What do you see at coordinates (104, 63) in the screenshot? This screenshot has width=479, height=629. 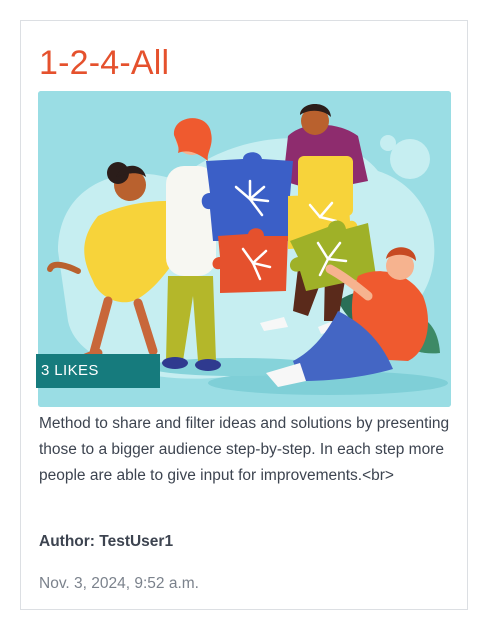 I see `card-title: 1-2-4-All` at bounding box center [104, 63].